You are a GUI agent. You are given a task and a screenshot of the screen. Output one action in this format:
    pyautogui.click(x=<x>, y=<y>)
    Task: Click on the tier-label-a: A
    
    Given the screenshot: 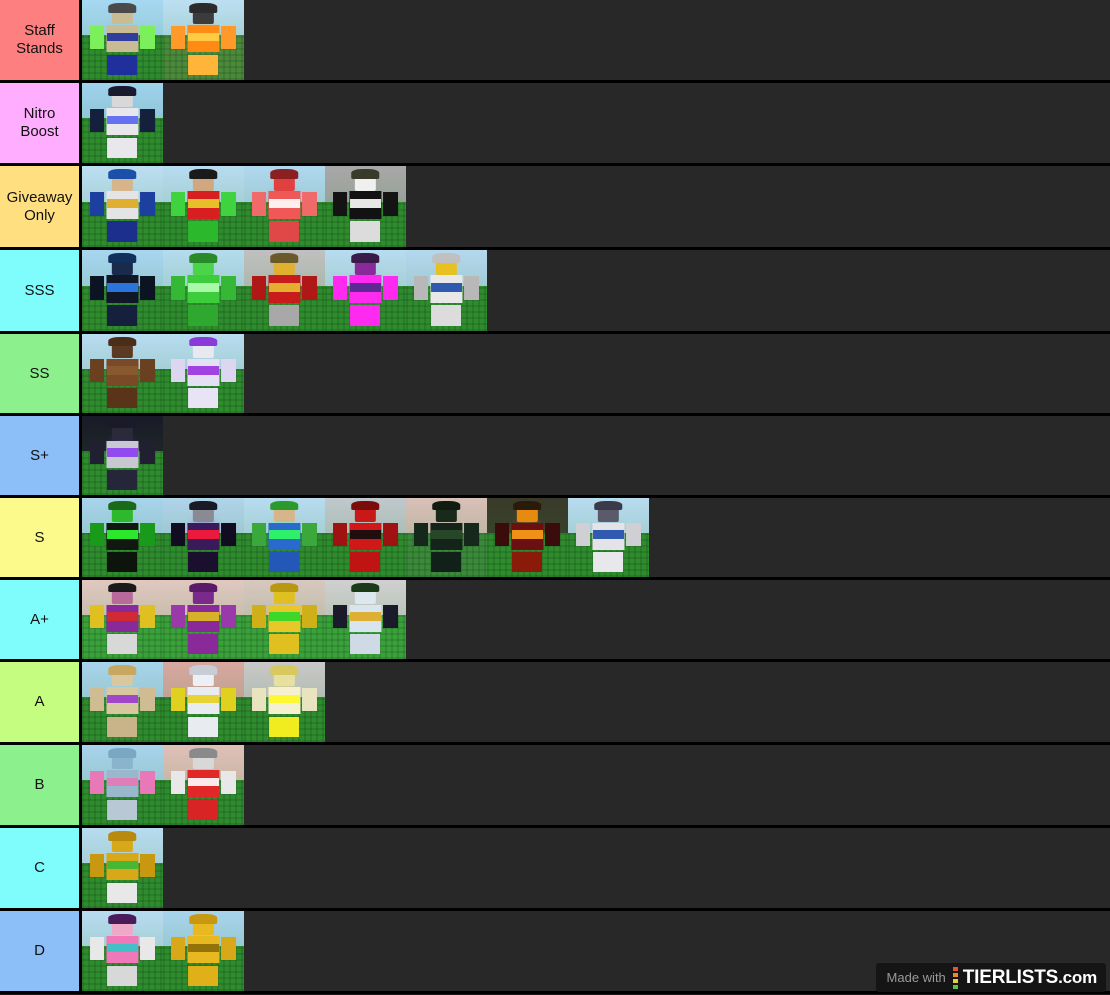 What is the action you would take?
    pyautogui.click(x=41, y=702)
    